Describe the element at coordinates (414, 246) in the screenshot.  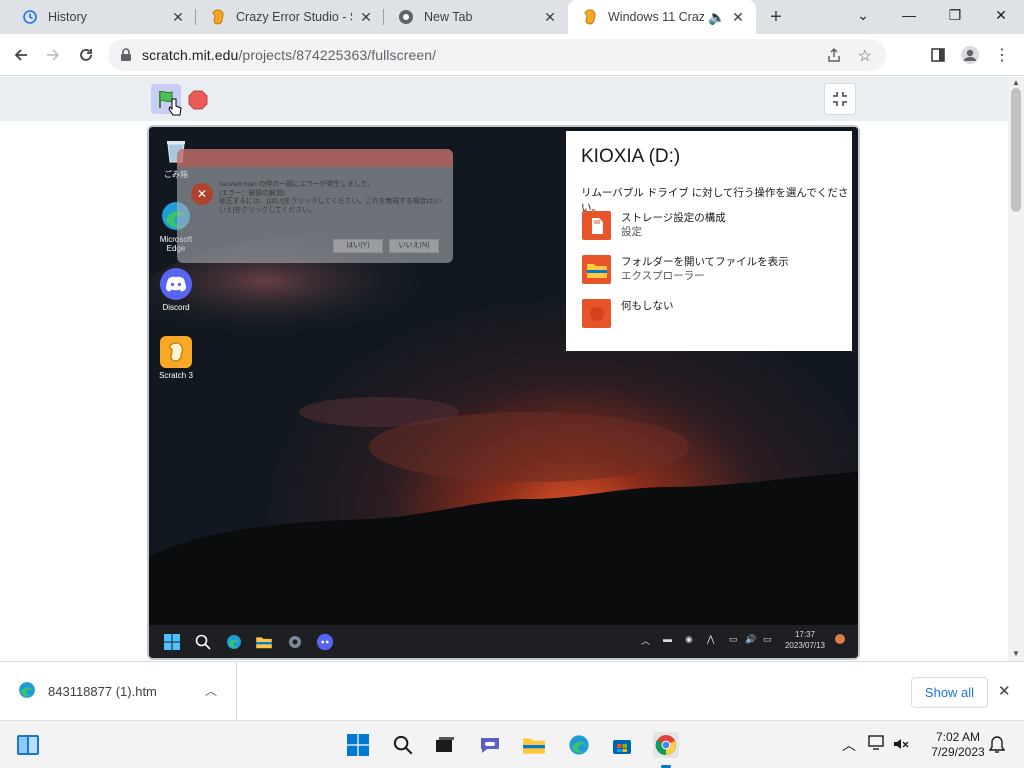
I see `error-no-button: いいえ(N)` at that location.